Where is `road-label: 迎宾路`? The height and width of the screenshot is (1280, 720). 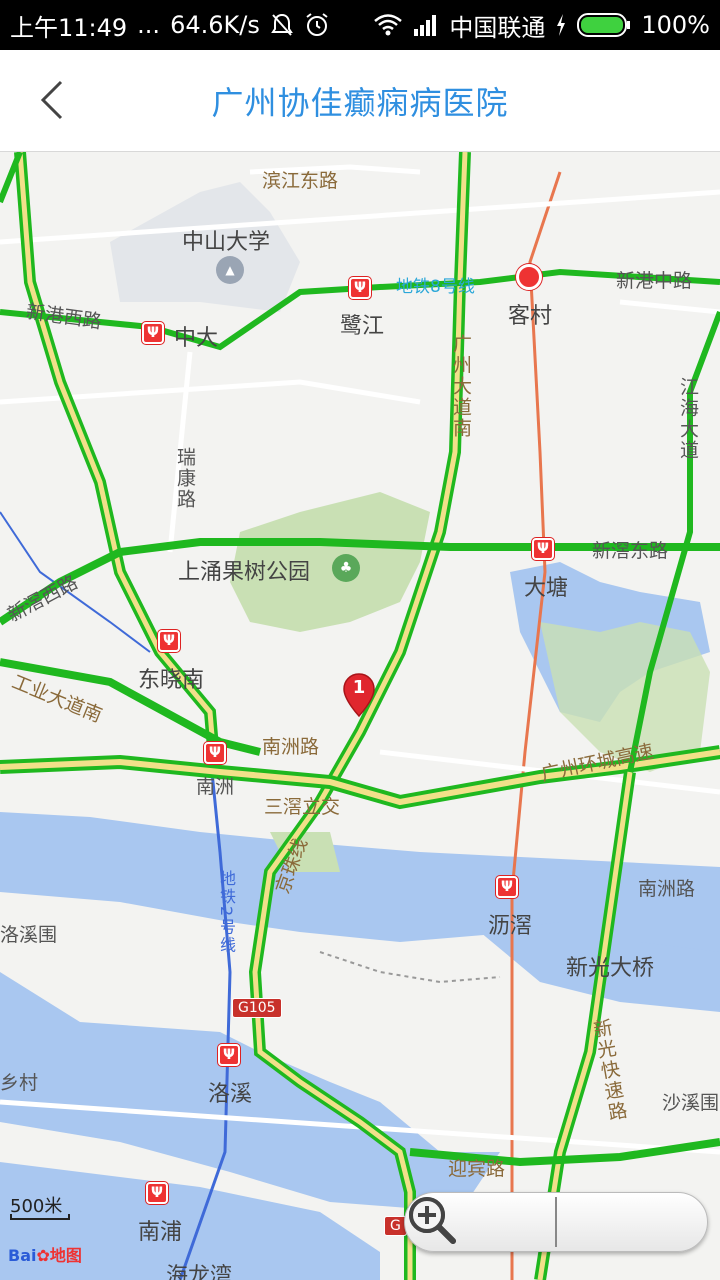 road-label: 迎宾路 is located at coordinates (477, 1169).